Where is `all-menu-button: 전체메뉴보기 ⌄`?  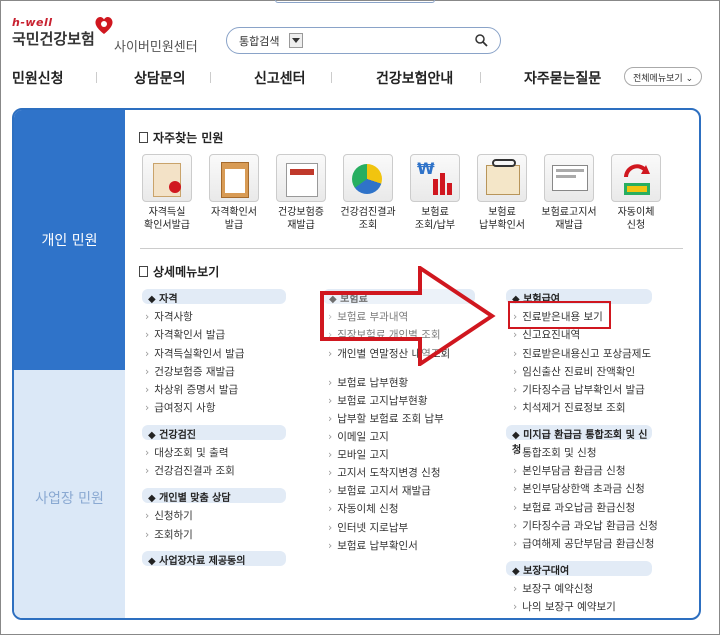 all-menu-button: 전체메뉴보기 ⌄ is located at coordinates (663, 76).